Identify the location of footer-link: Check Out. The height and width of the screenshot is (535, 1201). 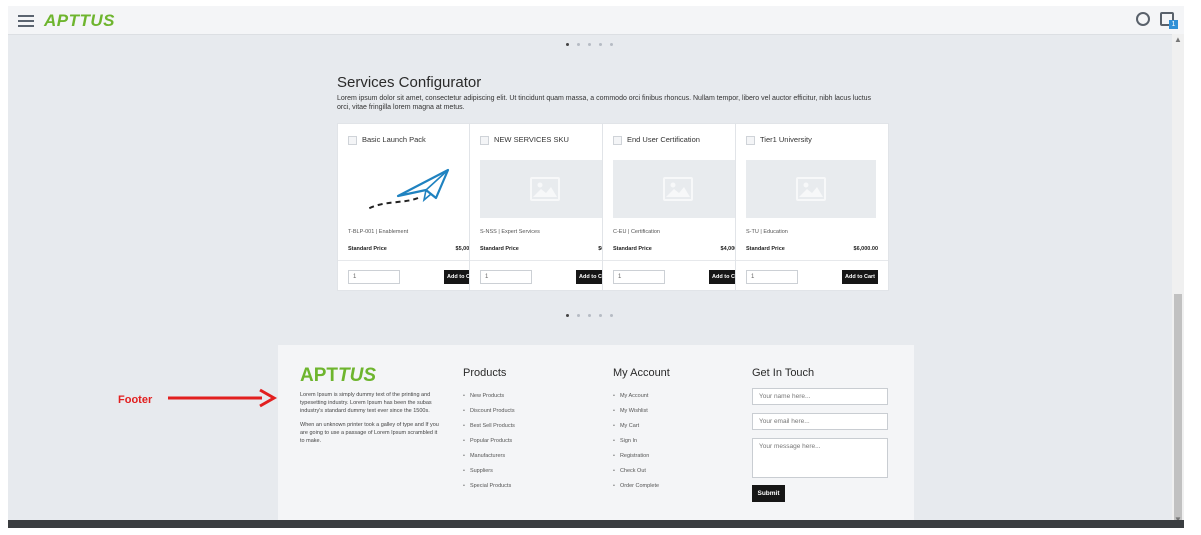
(636, 475).